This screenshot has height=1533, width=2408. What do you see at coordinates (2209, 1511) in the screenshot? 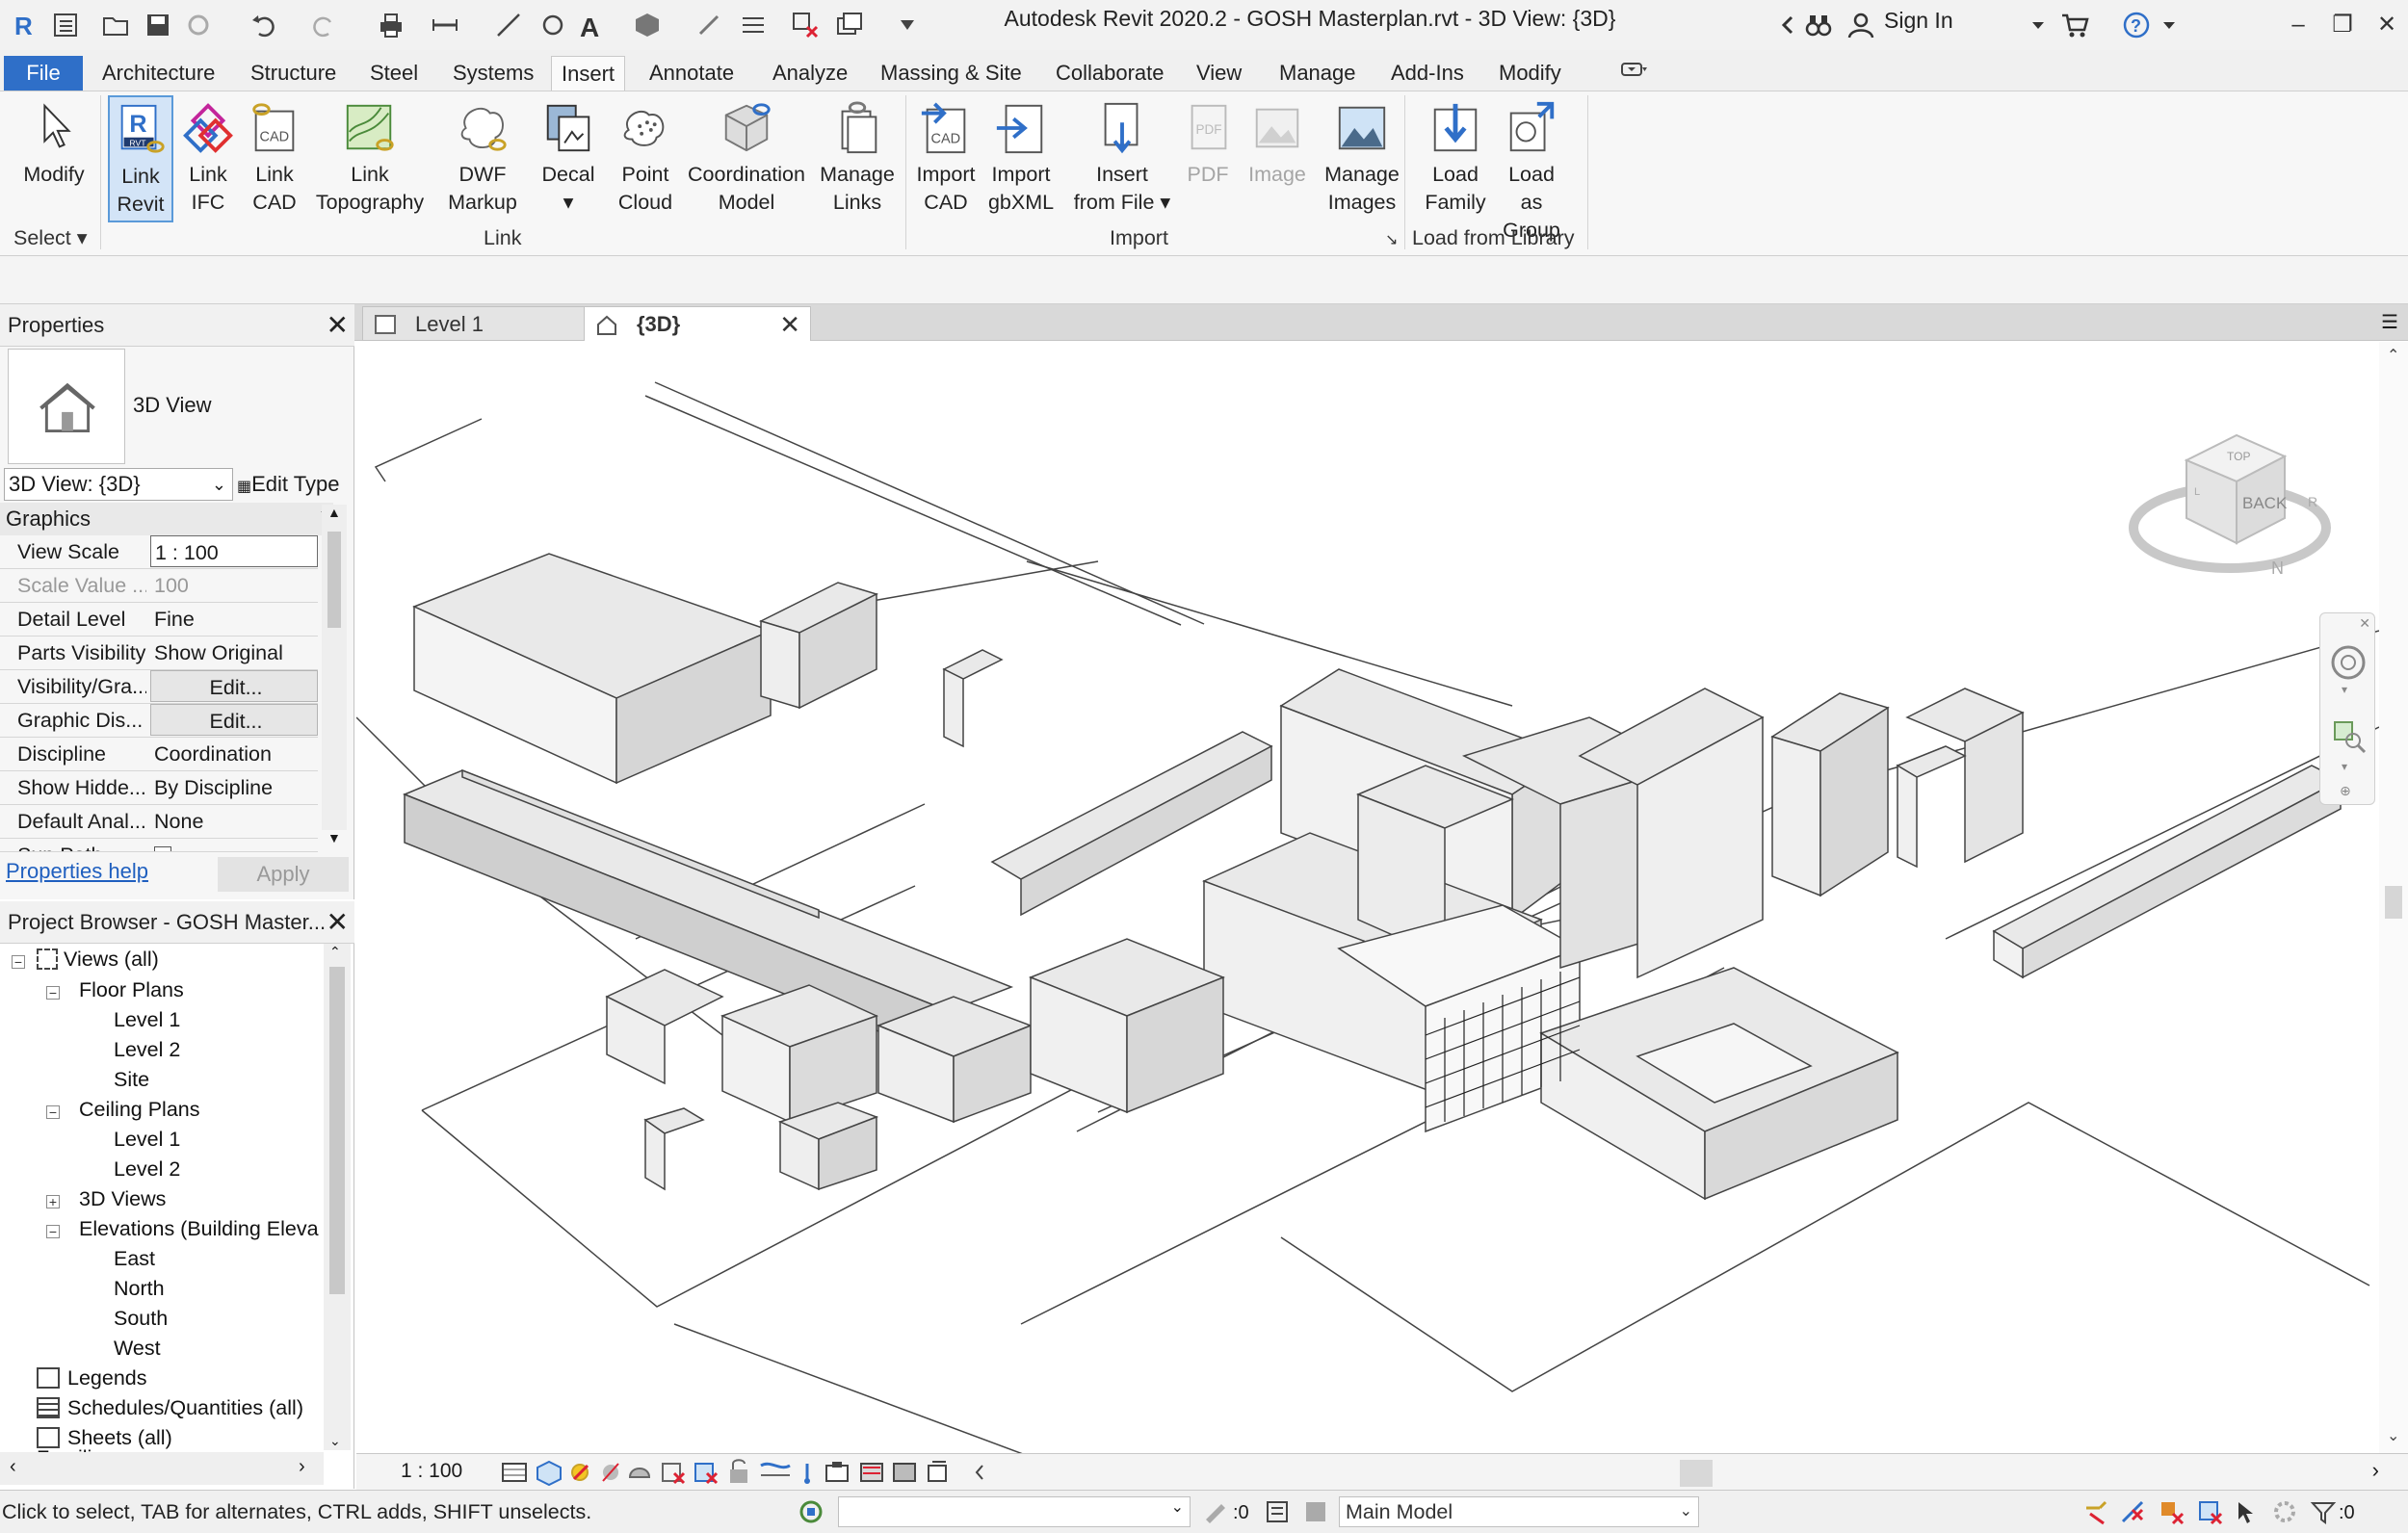
I see `select-by-face-icon` at bounding box center [2209, 1511].